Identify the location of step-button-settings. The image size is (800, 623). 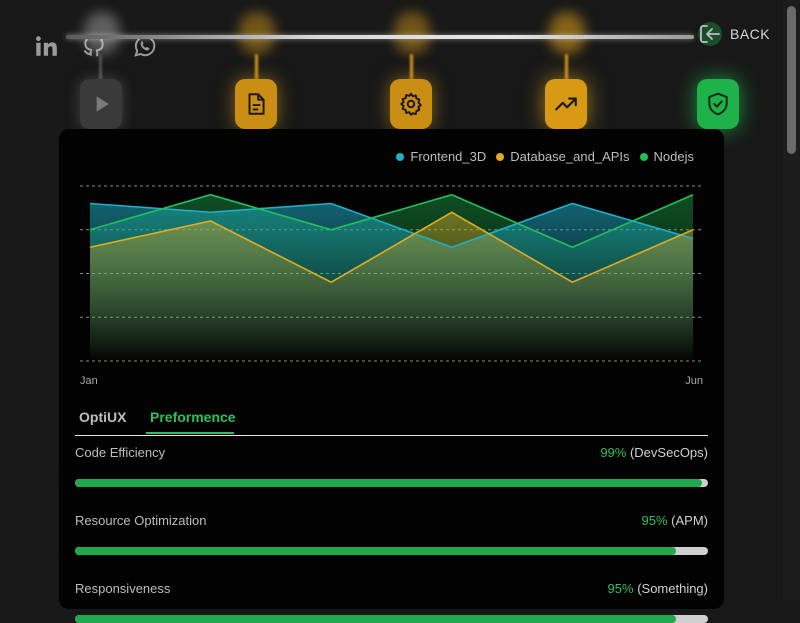
(411, 104).